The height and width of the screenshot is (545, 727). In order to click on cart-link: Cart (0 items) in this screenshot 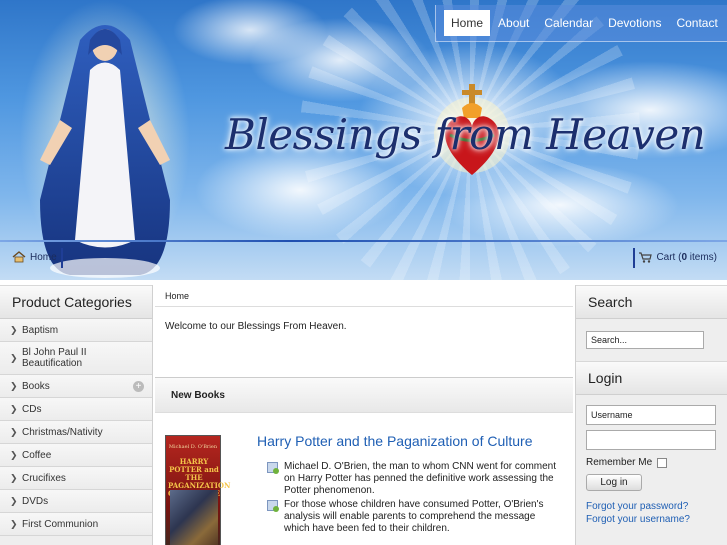, I will do `click(677, 257)`.